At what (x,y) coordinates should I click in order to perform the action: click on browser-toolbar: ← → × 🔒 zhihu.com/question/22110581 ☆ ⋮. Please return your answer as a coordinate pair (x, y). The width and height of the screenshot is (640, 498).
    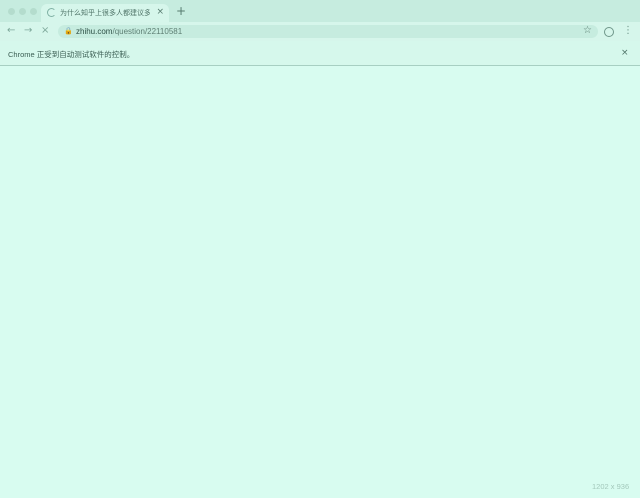
    Looking at the image, I should click on (320, 31).